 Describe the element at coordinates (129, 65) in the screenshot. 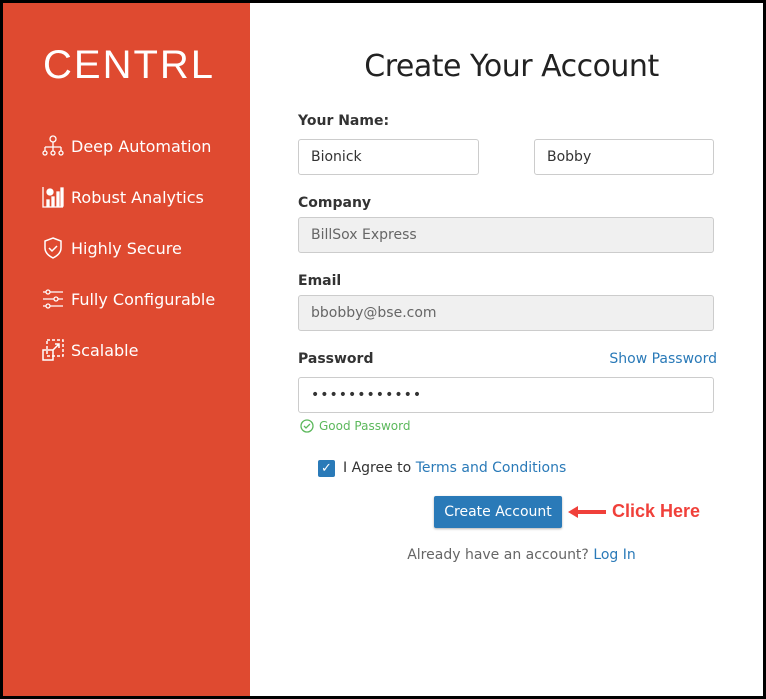

I see `brand-logo: CENTRL` at that location.